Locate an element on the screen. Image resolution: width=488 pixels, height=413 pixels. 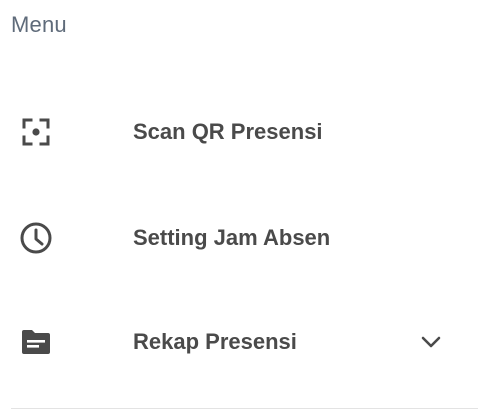
menu-item-label: Rekap Presensi is located at coordinates (215, 341).